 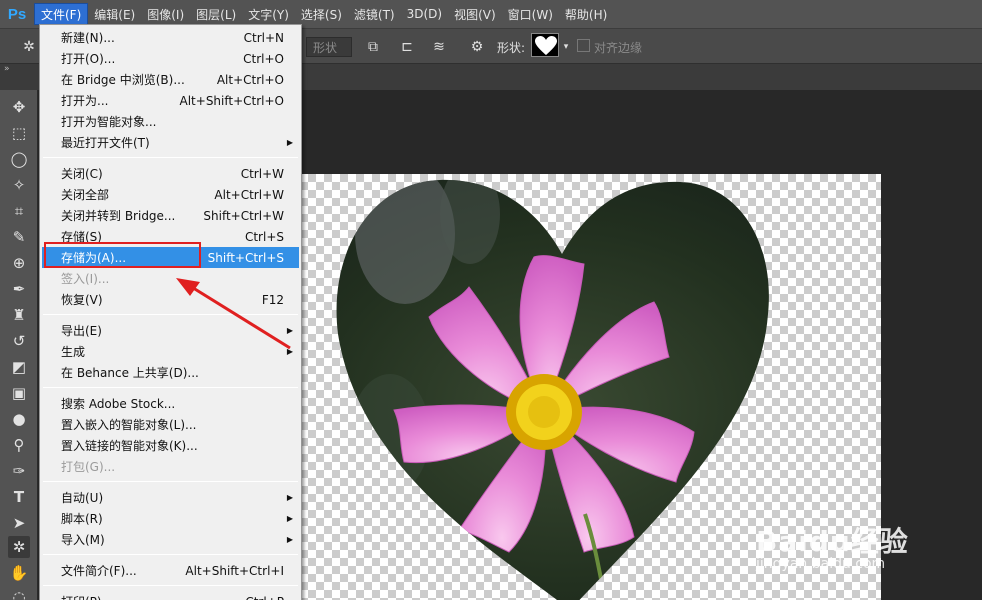 I want to click on menu-item-shortcut: Shift+Ctrl+W, so click(x=243, y=215).